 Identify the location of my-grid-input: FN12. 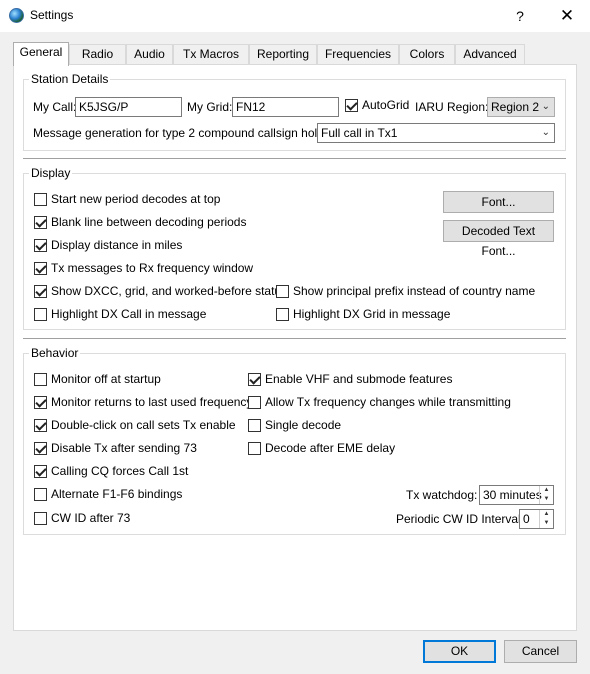
(285, 107).